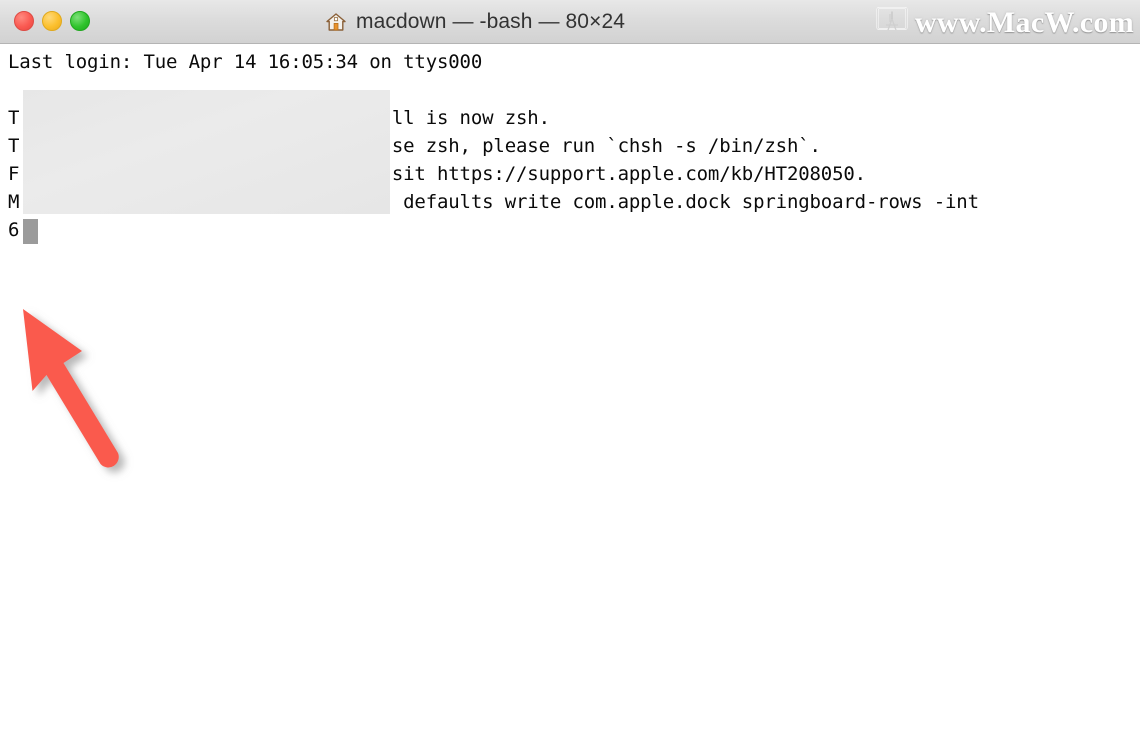 The image size is (1140, 730). I want to click on home-icon, so click(336, 22).